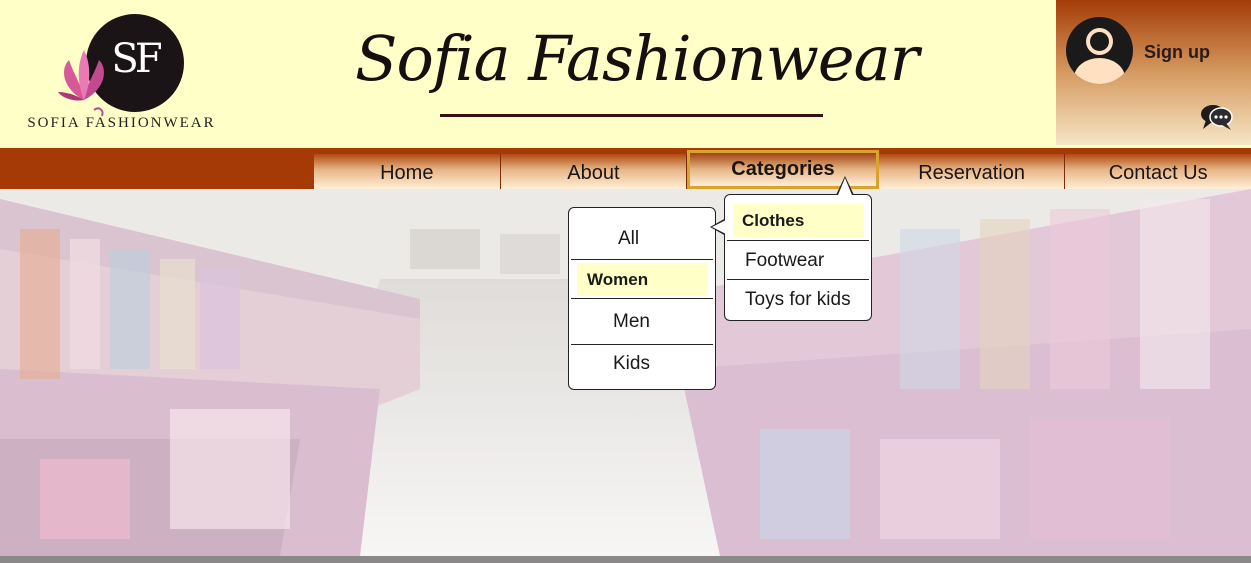 The width and height of the screenshot is (1251, 563). Describe the element at coordinates (798, 300) in the screenshot. I see `submenu-item-toys-for-kids: Toys for kids` at that location.